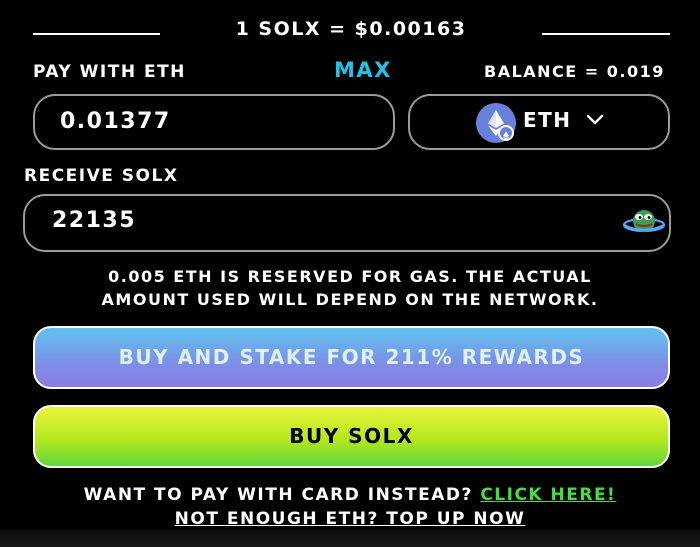 The height and width of the screenshot is (547, 700). I want to click on balance-text: BALANCE = 0.019, so click(574, 71).